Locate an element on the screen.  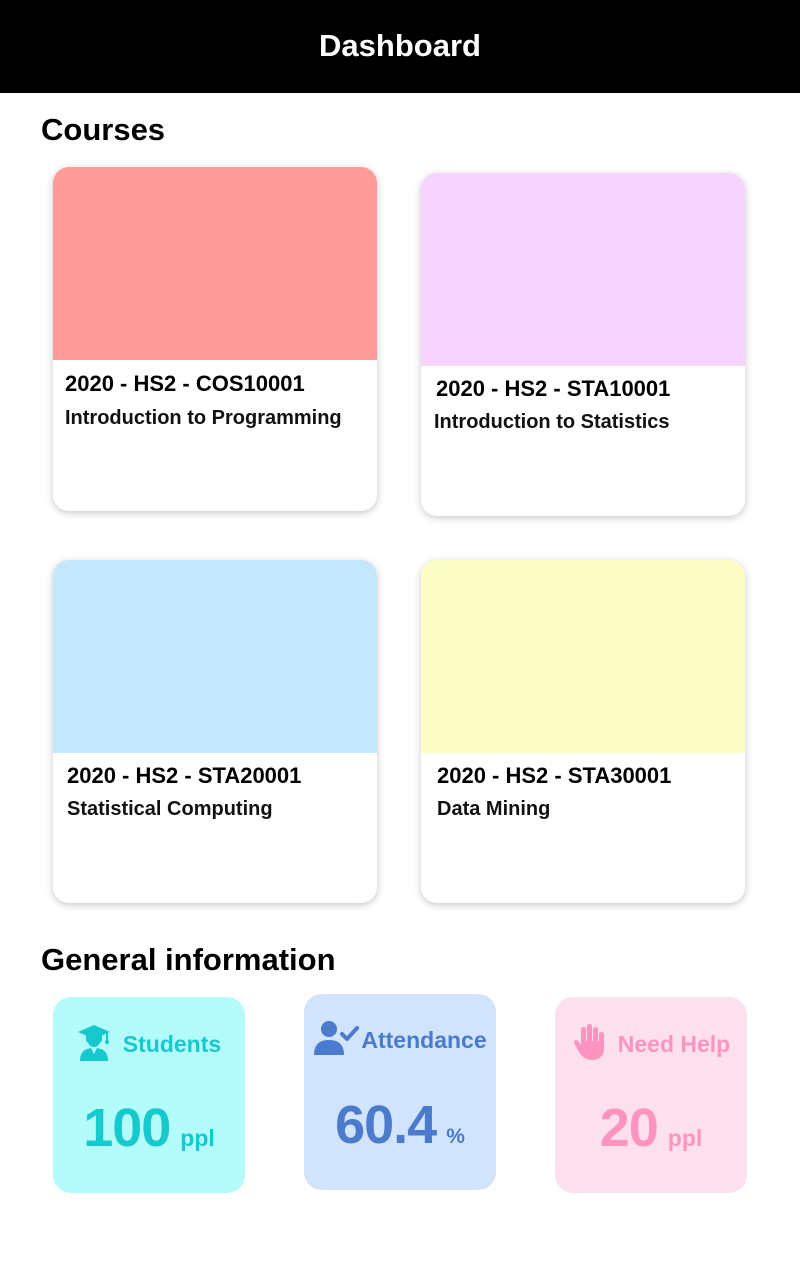
course-name: Introduction to Programming is located at coordinates (203, 418).